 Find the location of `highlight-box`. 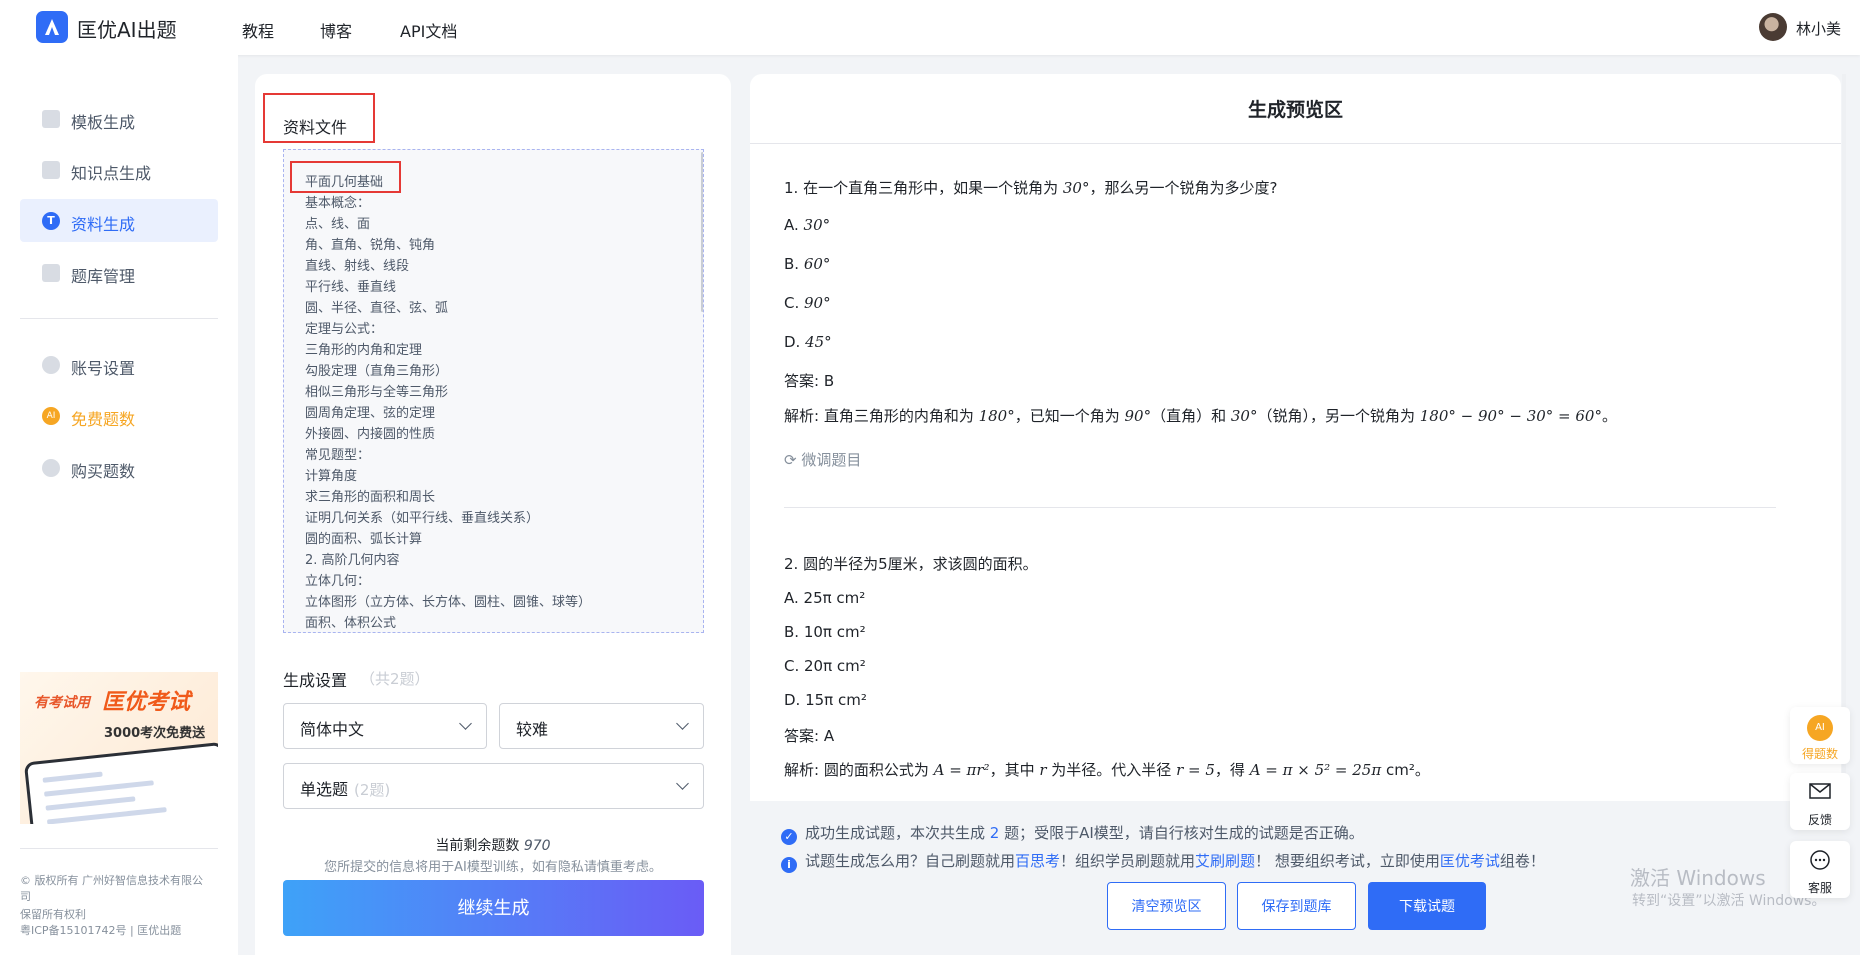

highlight-box is located at coordinates (345, 177).